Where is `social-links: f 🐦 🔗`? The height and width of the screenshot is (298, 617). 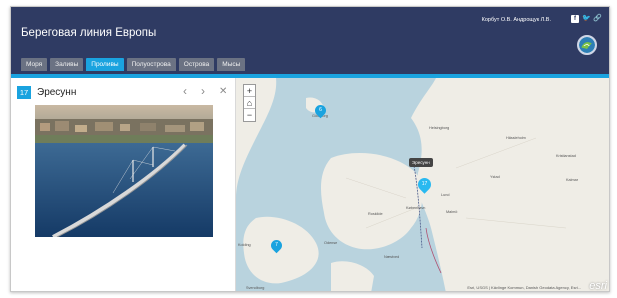
social-links: f 🐦 🔗 is located at coordinates (586, 19).